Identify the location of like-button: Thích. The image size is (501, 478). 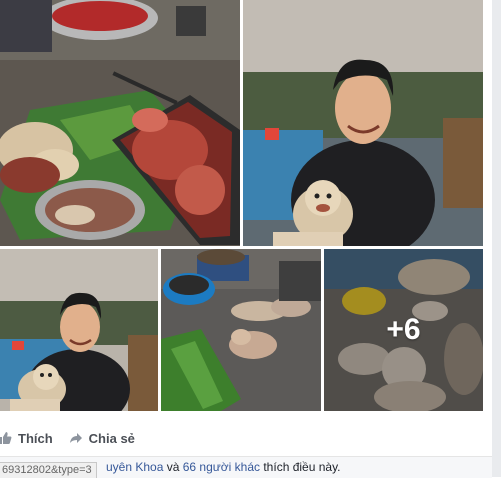
(26, 438).